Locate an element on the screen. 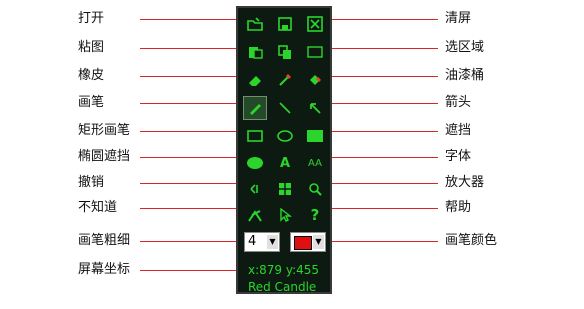 This screenshot has height=309, width=584. paint-bucket-icon is located at coordinates (315, 80).